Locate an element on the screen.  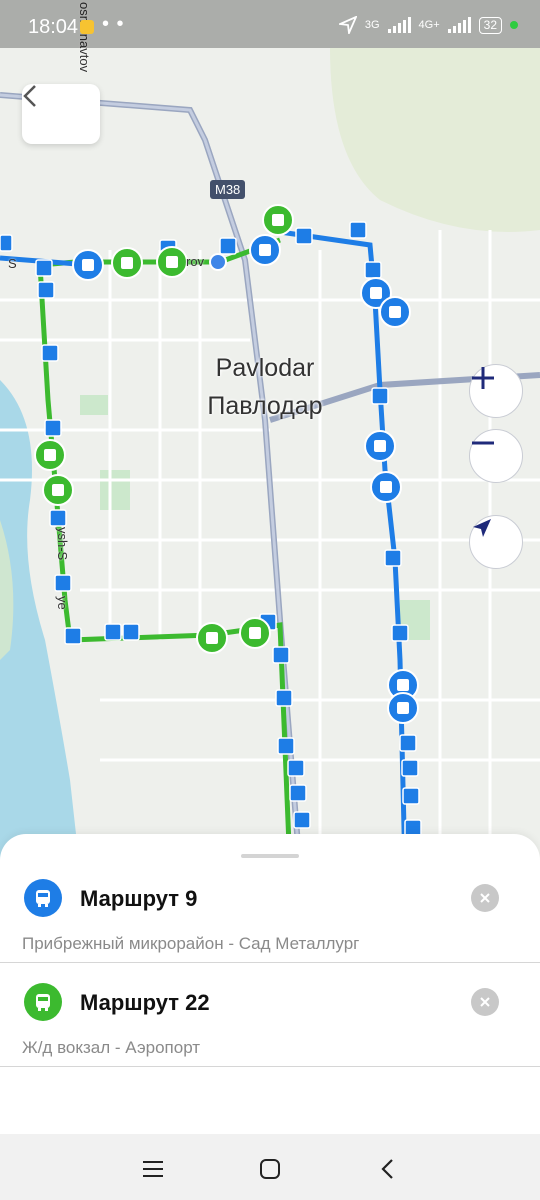
battery-icon: 32 is located at coordinates (490, 25).